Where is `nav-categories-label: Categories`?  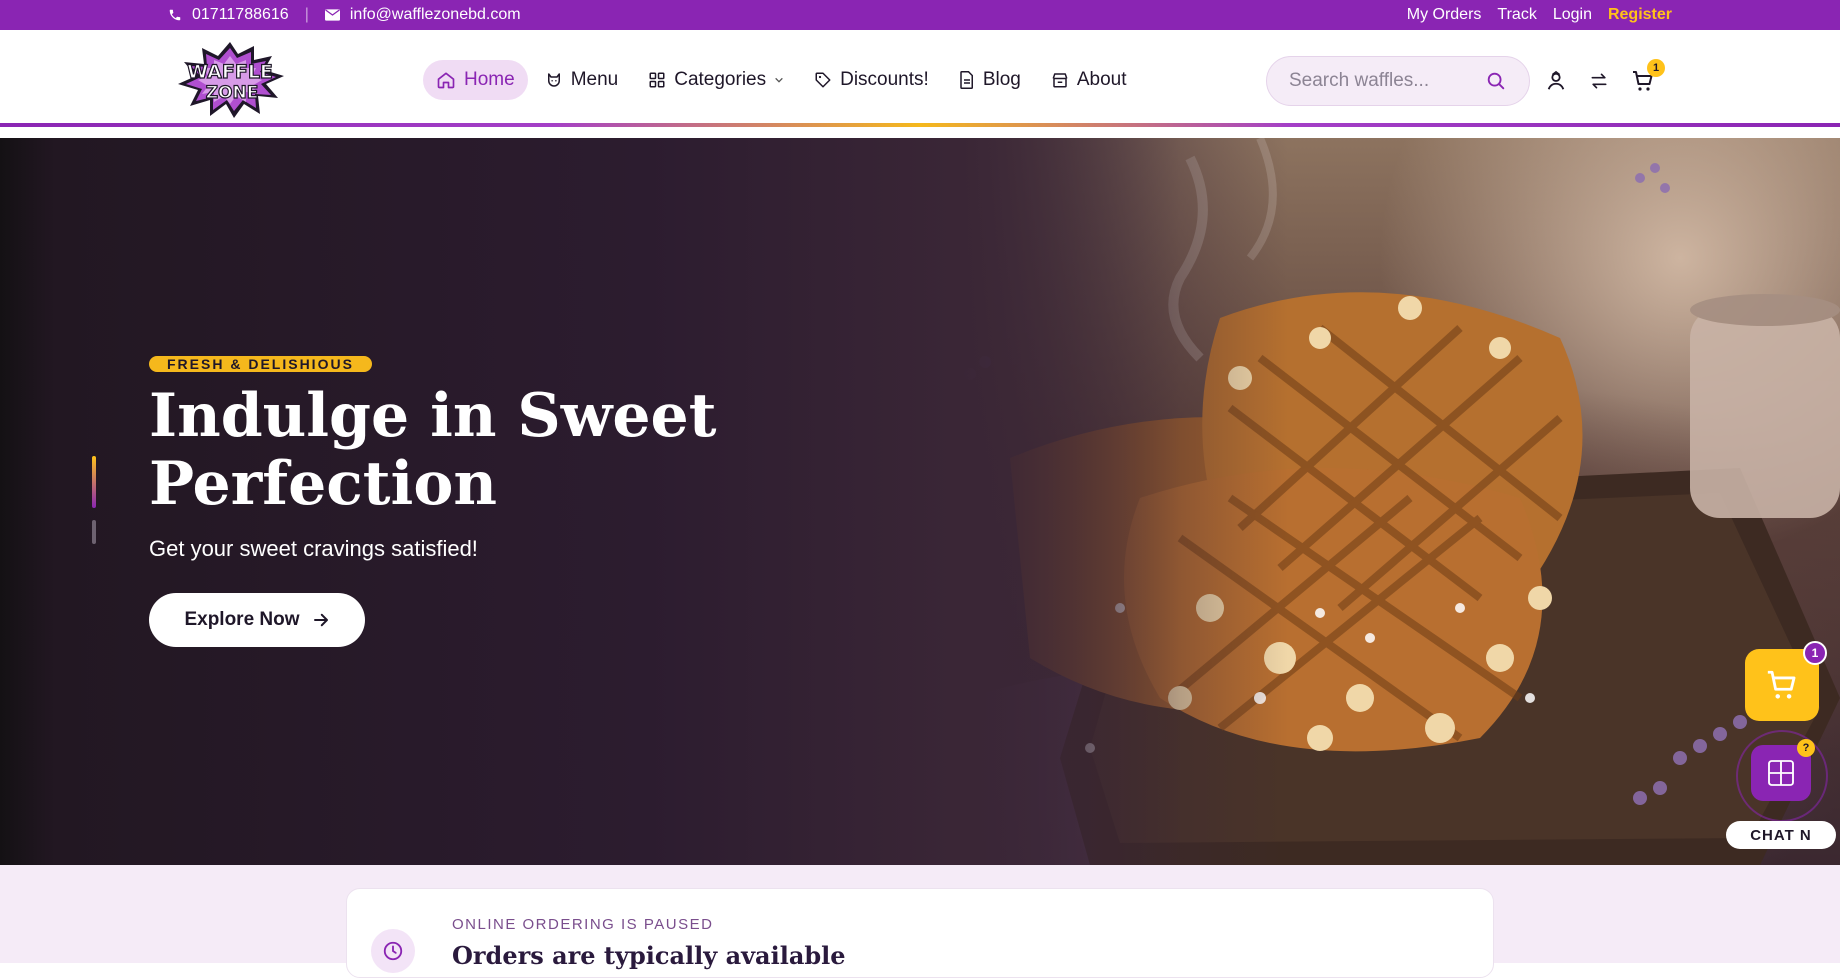
nav-categories-label: Categories is located at coordinates (720, 79).